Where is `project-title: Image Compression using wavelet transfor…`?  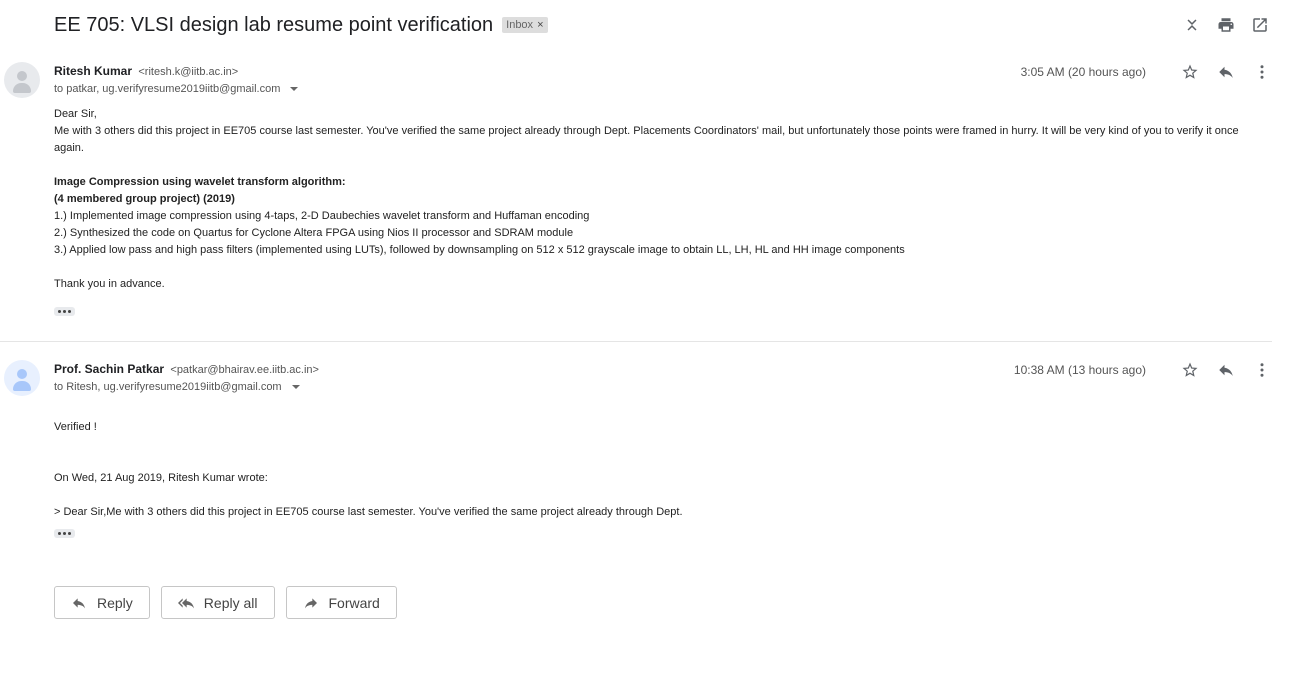 project-title: Image Compression using wavelet transfor… is located at coordinates (200, 182).